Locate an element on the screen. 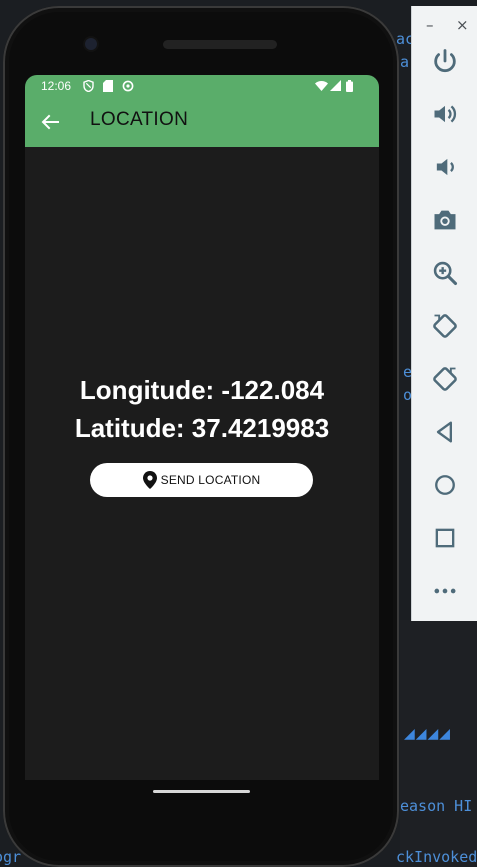 The height and width of the screenshot is (867, 477). back-button is located at coordinates (445, 432).